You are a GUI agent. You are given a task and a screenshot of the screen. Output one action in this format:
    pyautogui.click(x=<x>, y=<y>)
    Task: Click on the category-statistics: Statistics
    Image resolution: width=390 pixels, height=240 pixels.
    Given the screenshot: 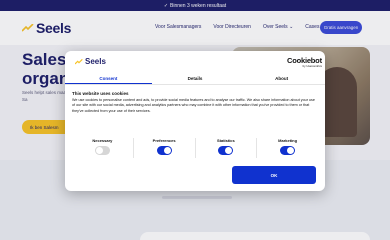 What is the action you would take?
    pyautogui.click(x=227, y=148)
    